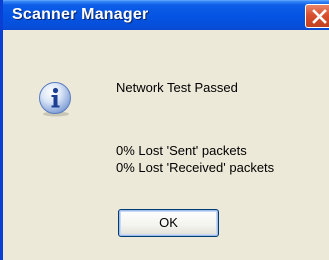 This screenshot has height=260, width=329. What do you see at coordinates (80, 14) in the screenshot?
I see `window-title: Scanner Manager` at bounding box center [80, 14].